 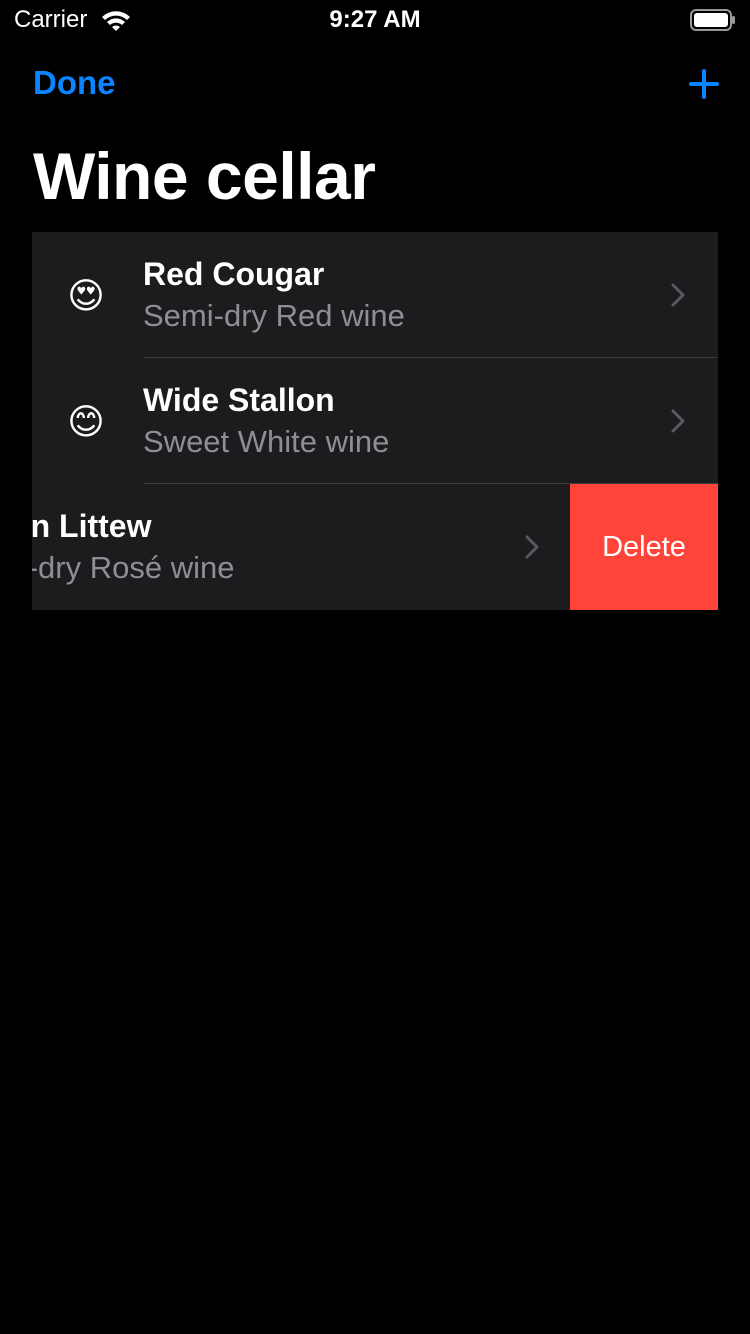 I want to click on wine-name: Wide Stallon, so click(x=239, y=400).